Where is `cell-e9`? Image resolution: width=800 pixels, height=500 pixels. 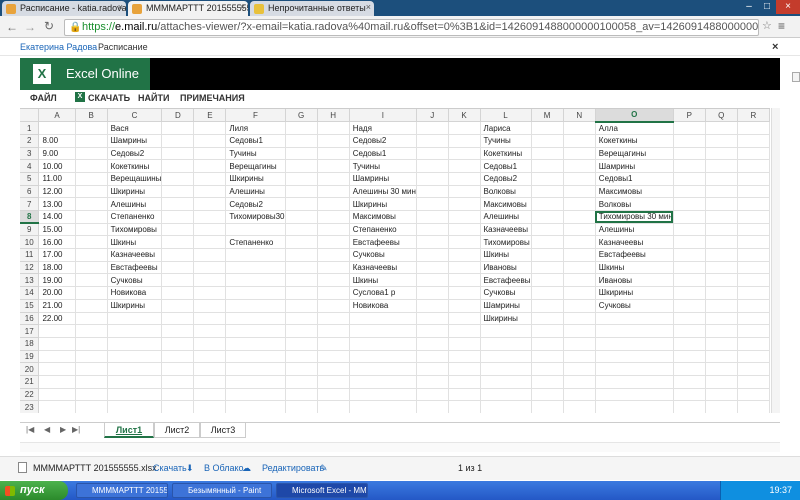
cell-e9 is located at coordinates (210, 230).